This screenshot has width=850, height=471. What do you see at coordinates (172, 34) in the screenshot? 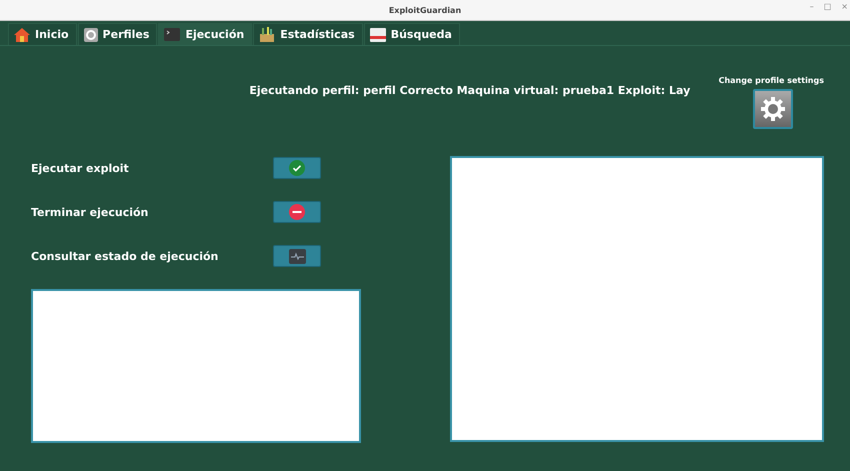
I see `terminal-icon` at bounding box center [172, 34].